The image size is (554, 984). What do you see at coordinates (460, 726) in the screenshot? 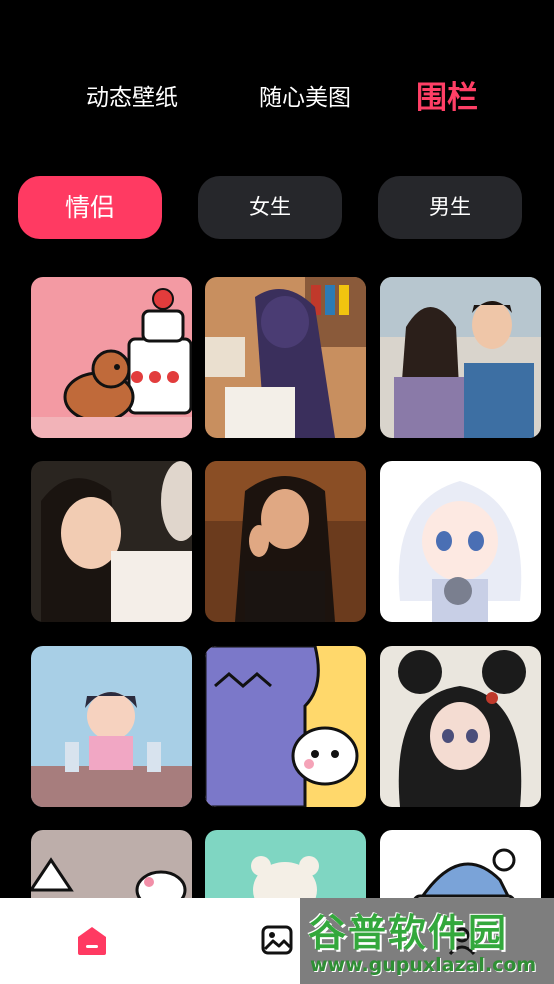
I see `wallpaper-thumbnail-mouse-ears-girl` at bounding box center [460, 726].